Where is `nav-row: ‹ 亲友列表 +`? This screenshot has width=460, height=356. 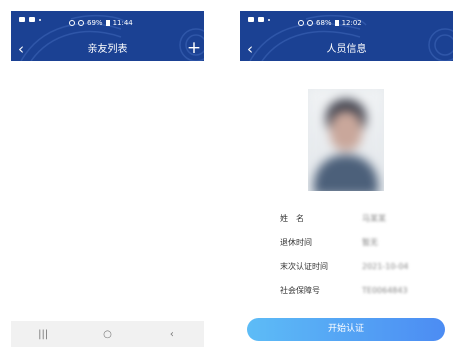
nav-row: ‹ 亲友列表 + is located at coordinates (107, 49).